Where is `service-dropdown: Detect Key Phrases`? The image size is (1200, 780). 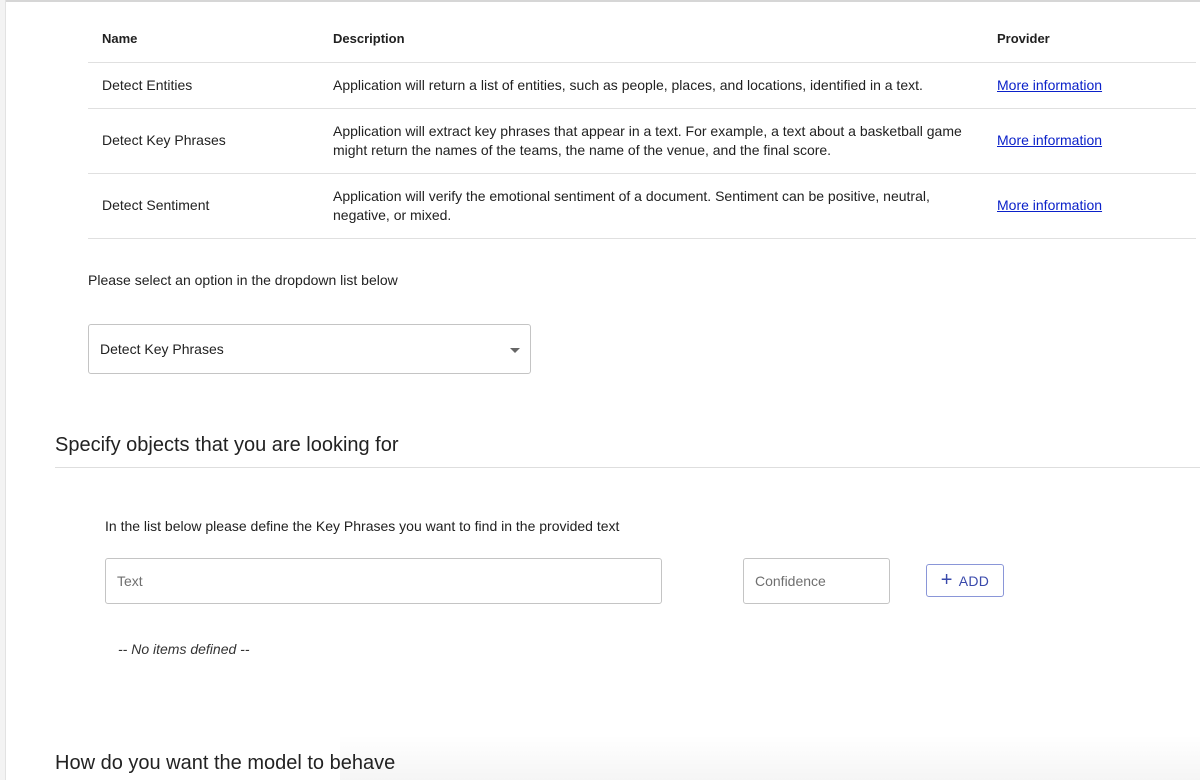
service-dropdown: Detect Key Phrases is located at coordinates (309, 349).